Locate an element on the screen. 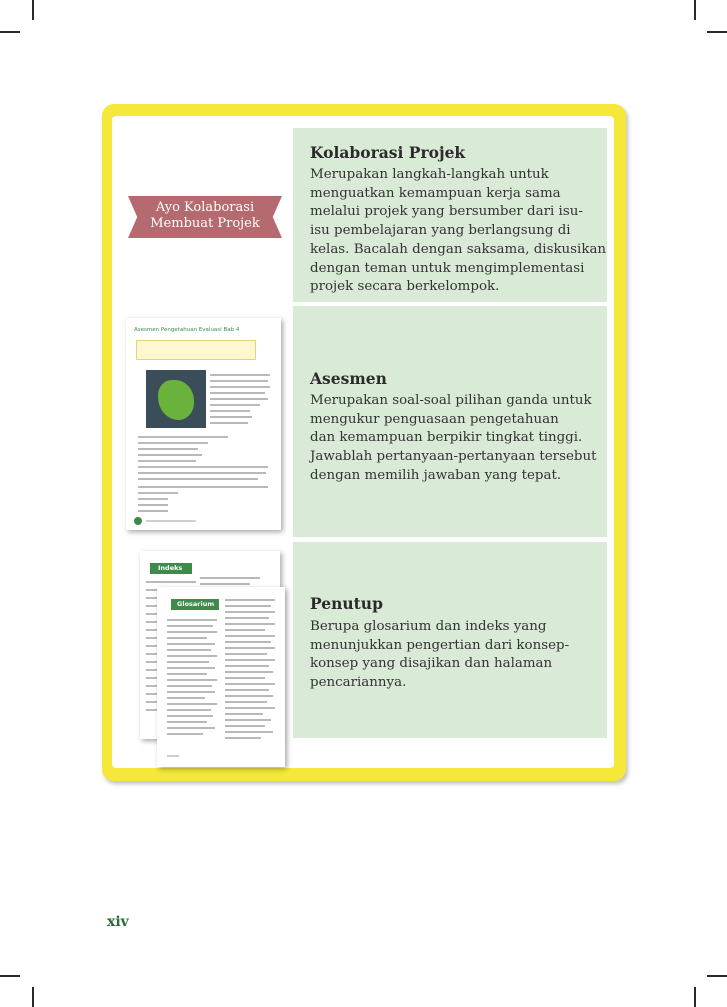 The height and width of the screenshot is (1007, 727). section-line: projek secara berkelompok. is located at coordinates (405, 287).